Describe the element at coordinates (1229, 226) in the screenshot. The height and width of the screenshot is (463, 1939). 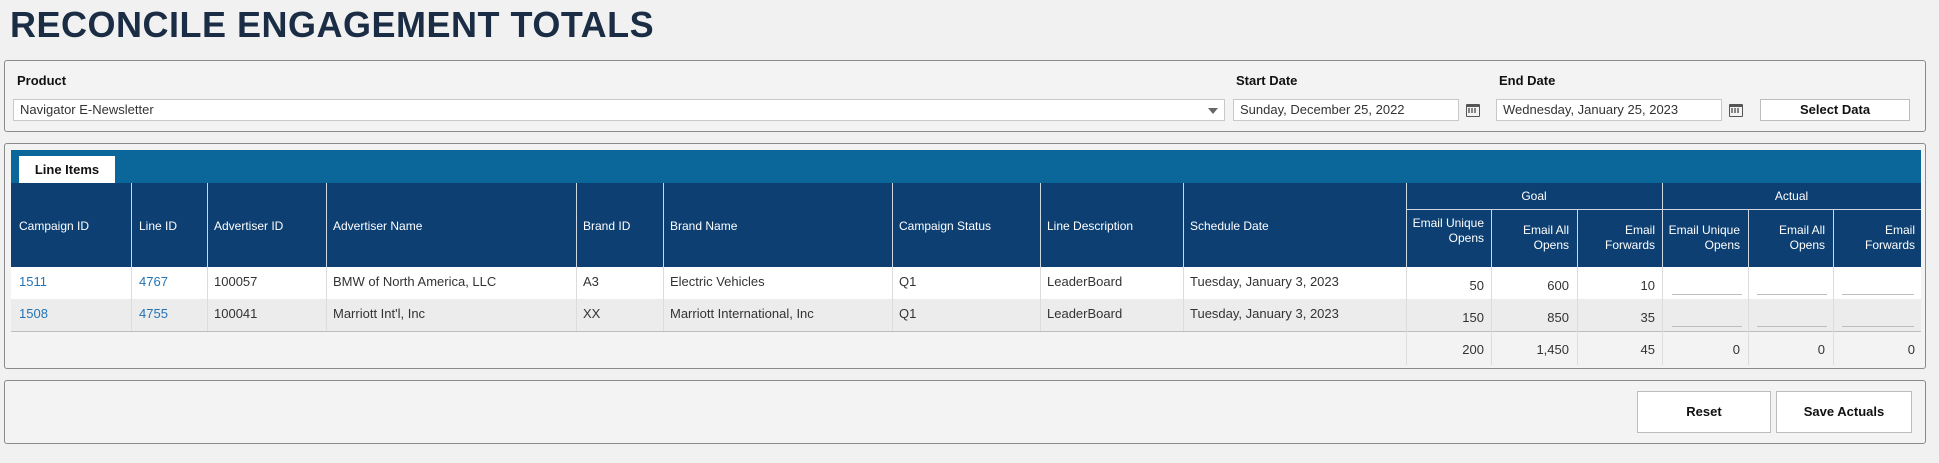
I see `header-schedule-date: Schedule Date` at that location.